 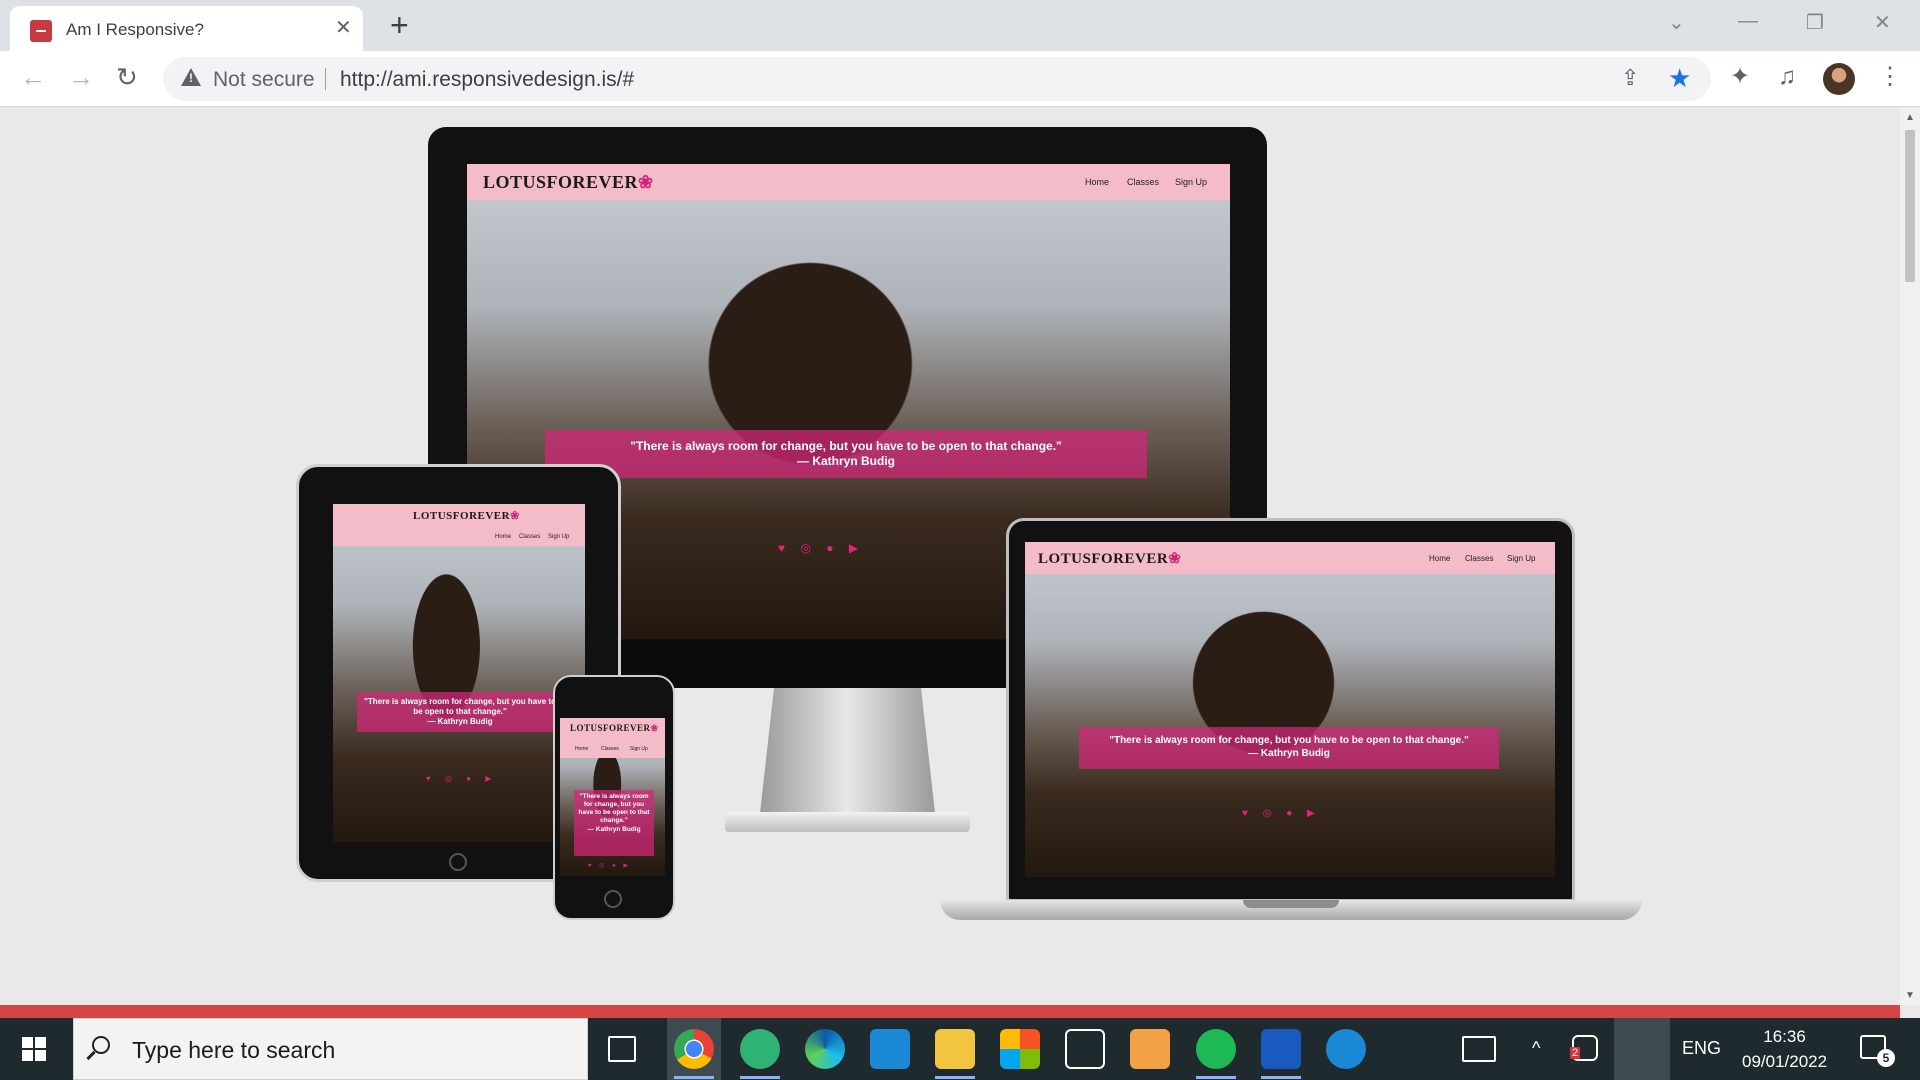 I want to click on windows-start-icon, so click(x=34, y=1049).